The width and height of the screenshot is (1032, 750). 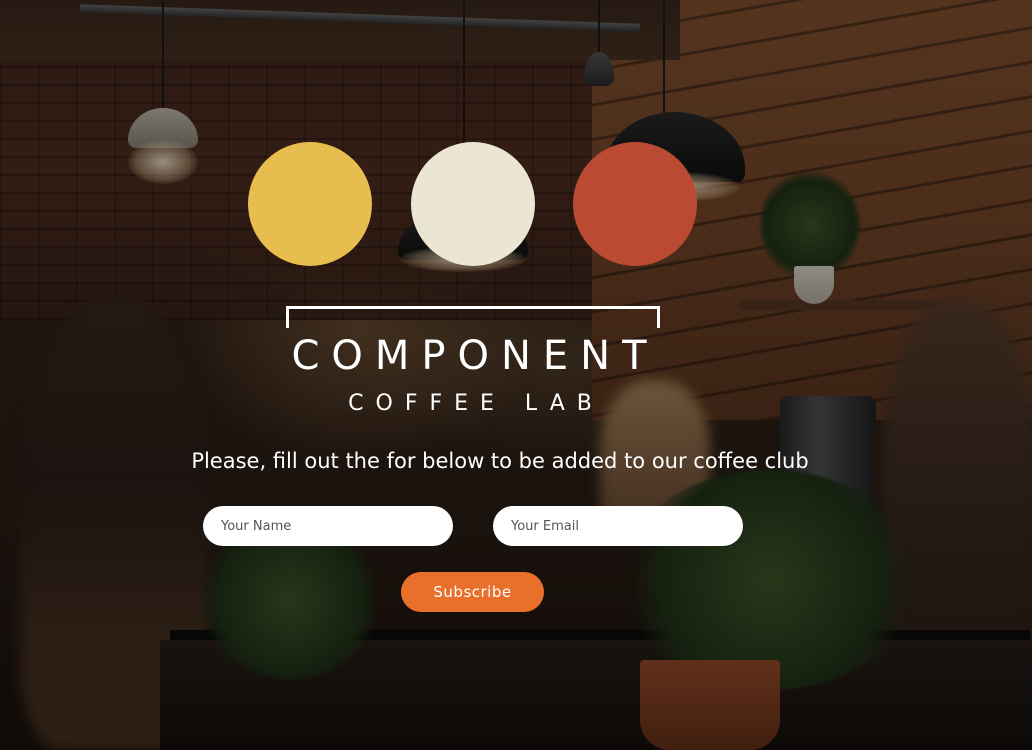 I want to click on logo-title: COMPONENT, so click(x=475, y=356).